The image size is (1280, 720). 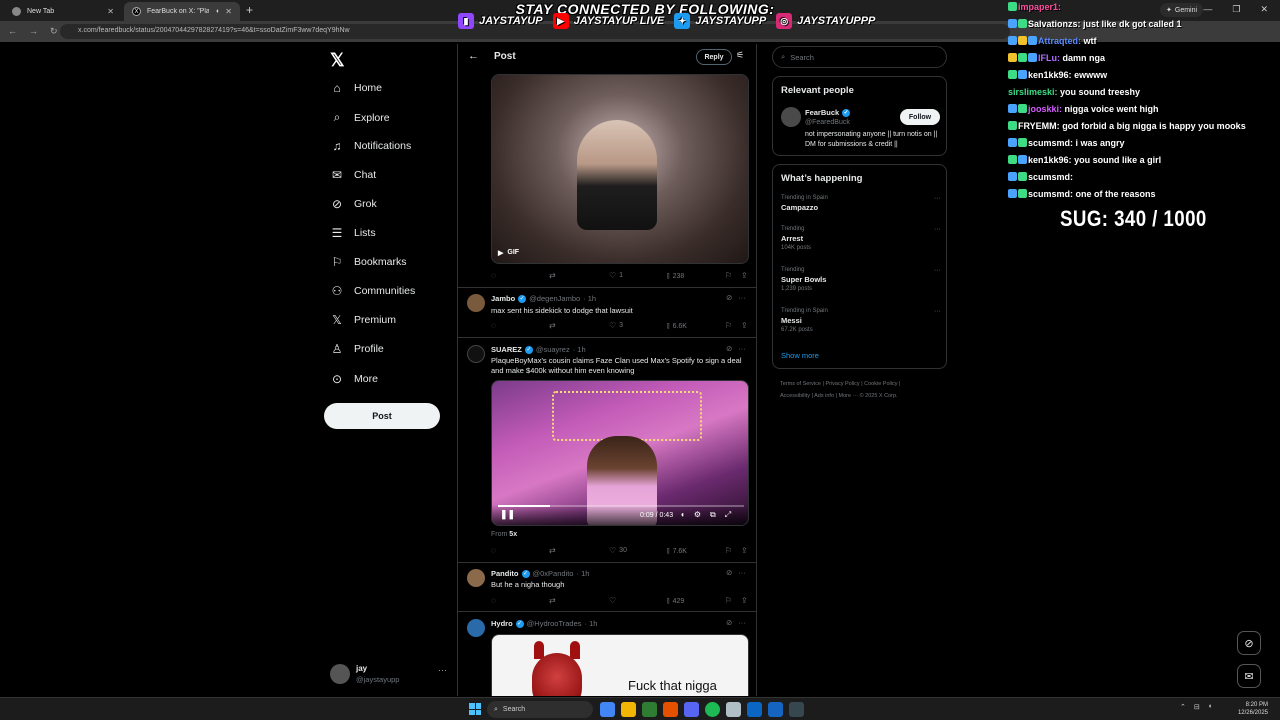 What do you see at coordinates (861, 238) in the screenshot?
I see `trend-item: Trending Arrest 104K posts ···` at bounding box center [861, 238].